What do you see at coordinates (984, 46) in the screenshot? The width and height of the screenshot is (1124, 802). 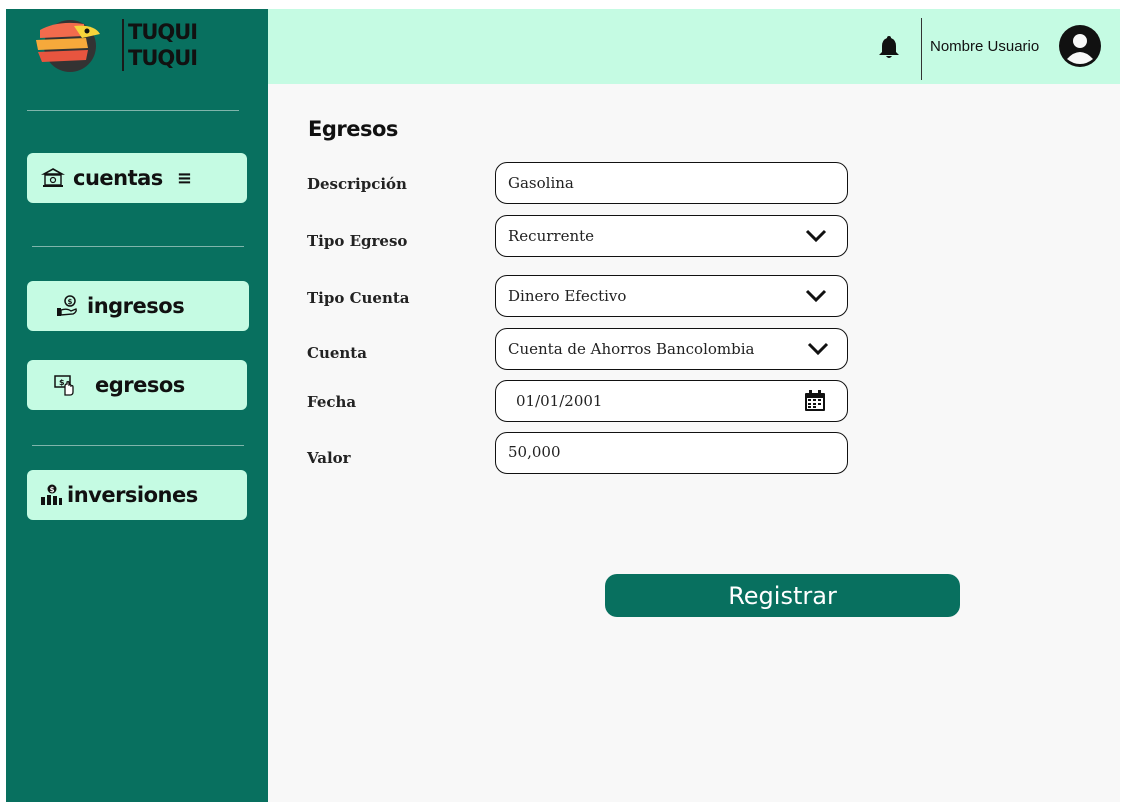 I see `user-name: Nombre Usuario` at bounding box center [984, 46].